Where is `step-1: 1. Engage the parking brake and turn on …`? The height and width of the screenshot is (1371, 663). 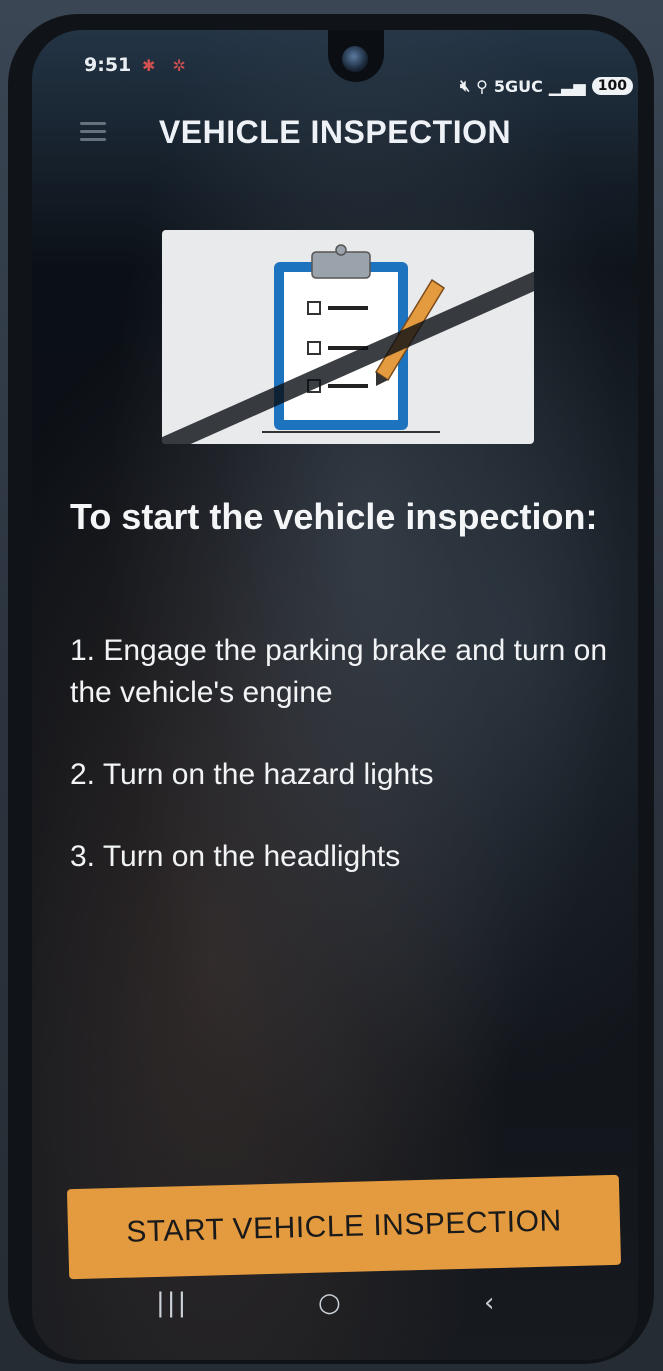 step-1: 1. Engage the parking brake and turn on … is located at coordinates (339, 671).